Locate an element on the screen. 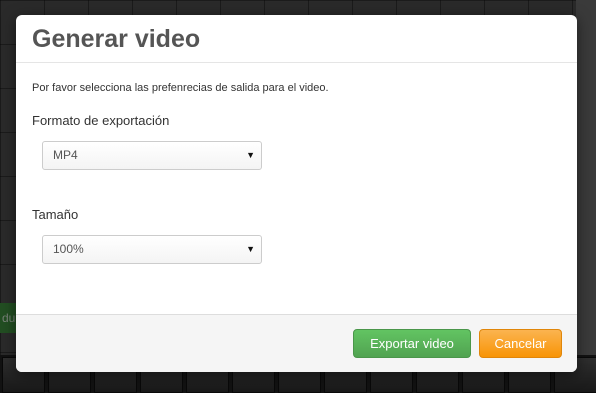 The image size is (596, 393). dialog-header: Generar video is located at coordinates (296, 39).